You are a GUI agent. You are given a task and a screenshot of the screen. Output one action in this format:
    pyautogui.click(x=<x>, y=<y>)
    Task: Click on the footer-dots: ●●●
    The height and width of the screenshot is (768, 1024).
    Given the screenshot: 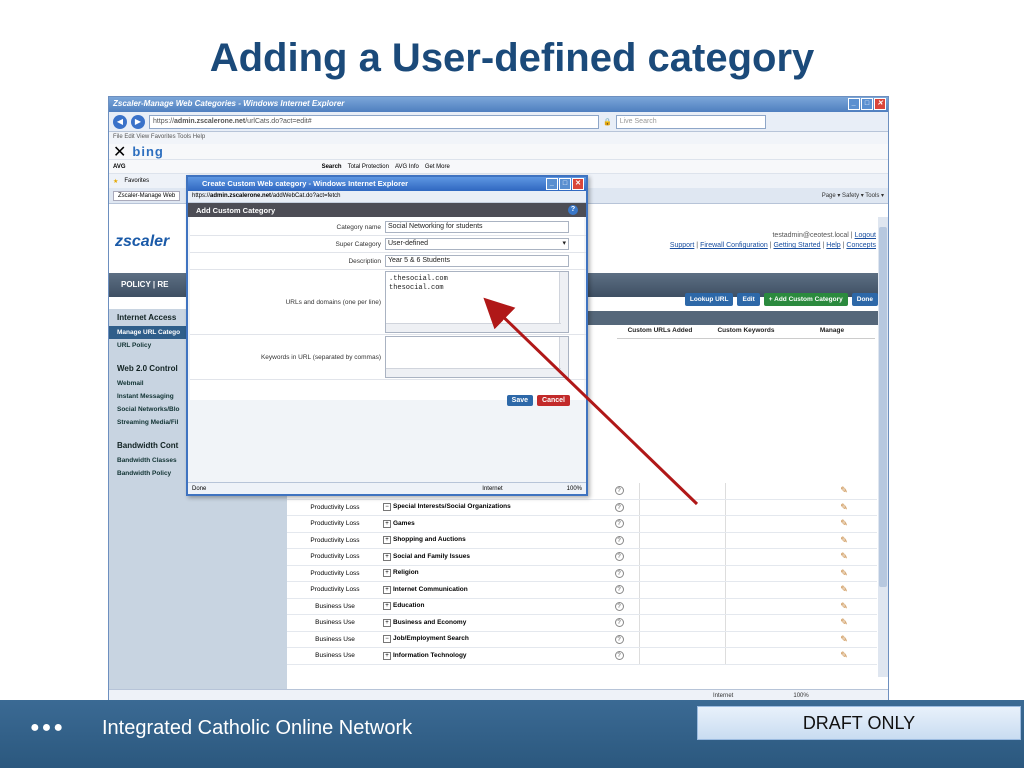 What is the action you would take?
    pyautogui.click(x=47, y=727)
    